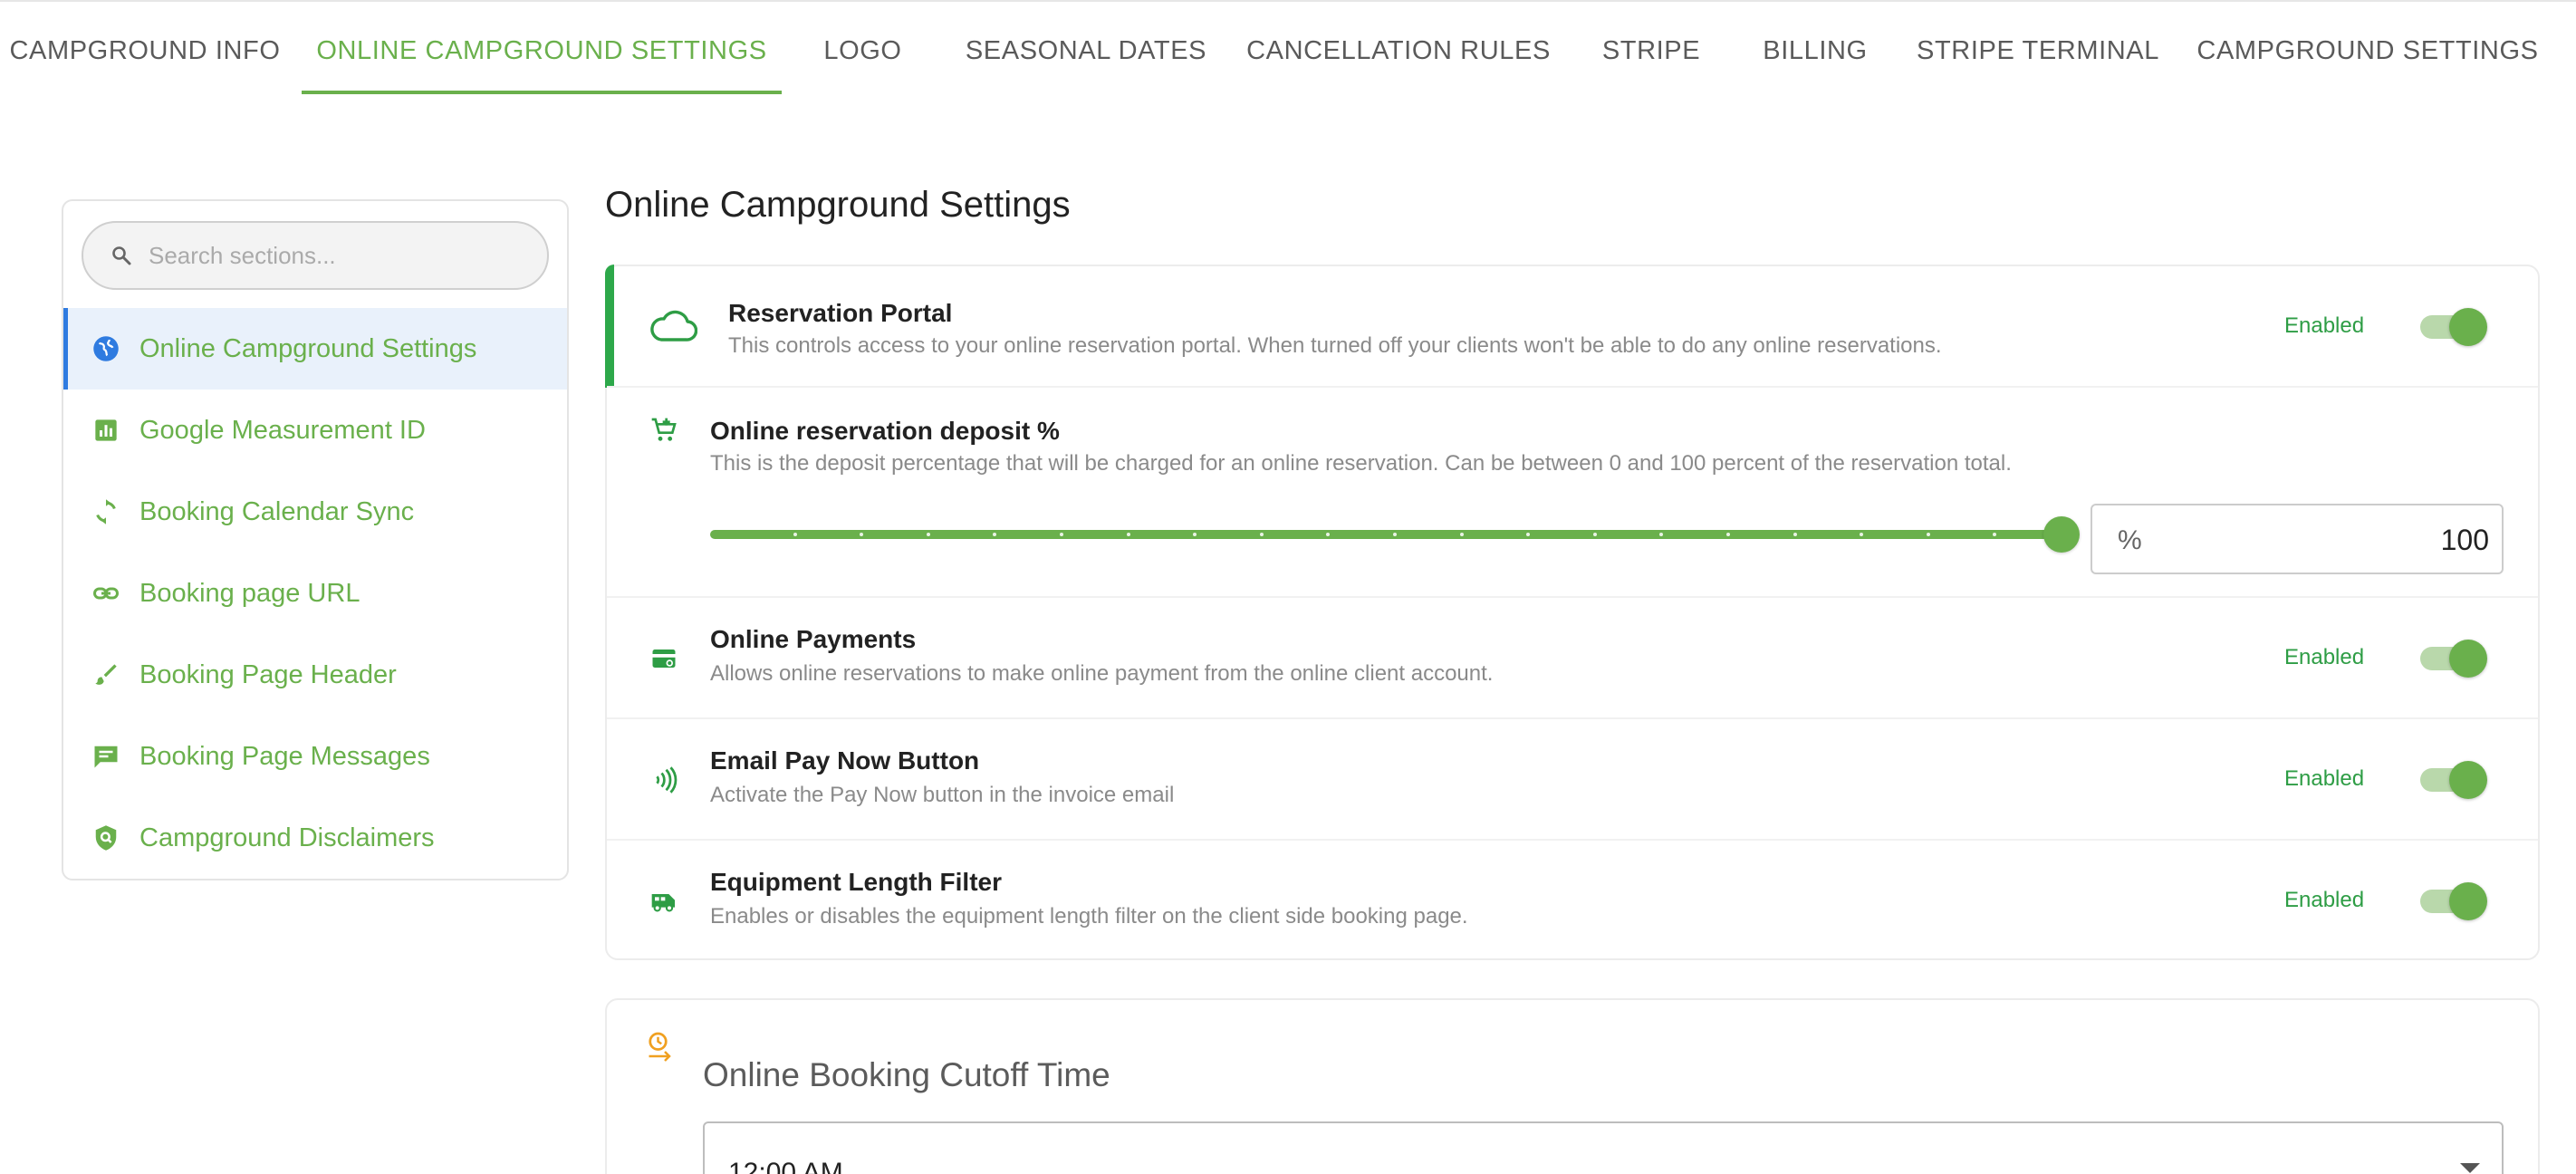 The height and width of the screenshot is (1174, 2576). Describe the element at coordinates (885, 431) in the screenshot. I see `deposit-title: Online reservation deposit %` at that location.